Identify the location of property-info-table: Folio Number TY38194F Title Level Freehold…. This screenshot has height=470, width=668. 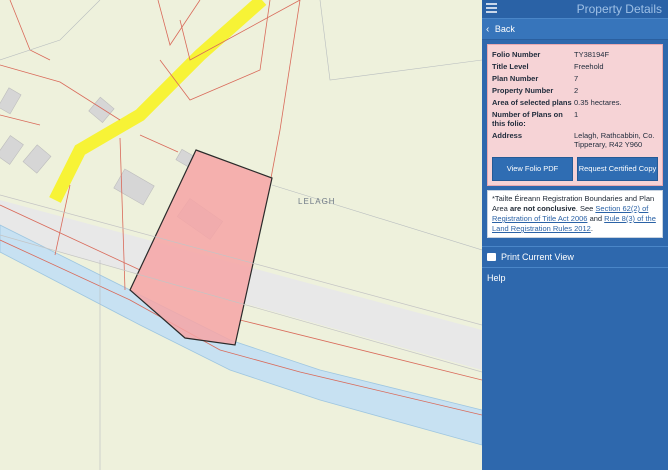
(575, 100).